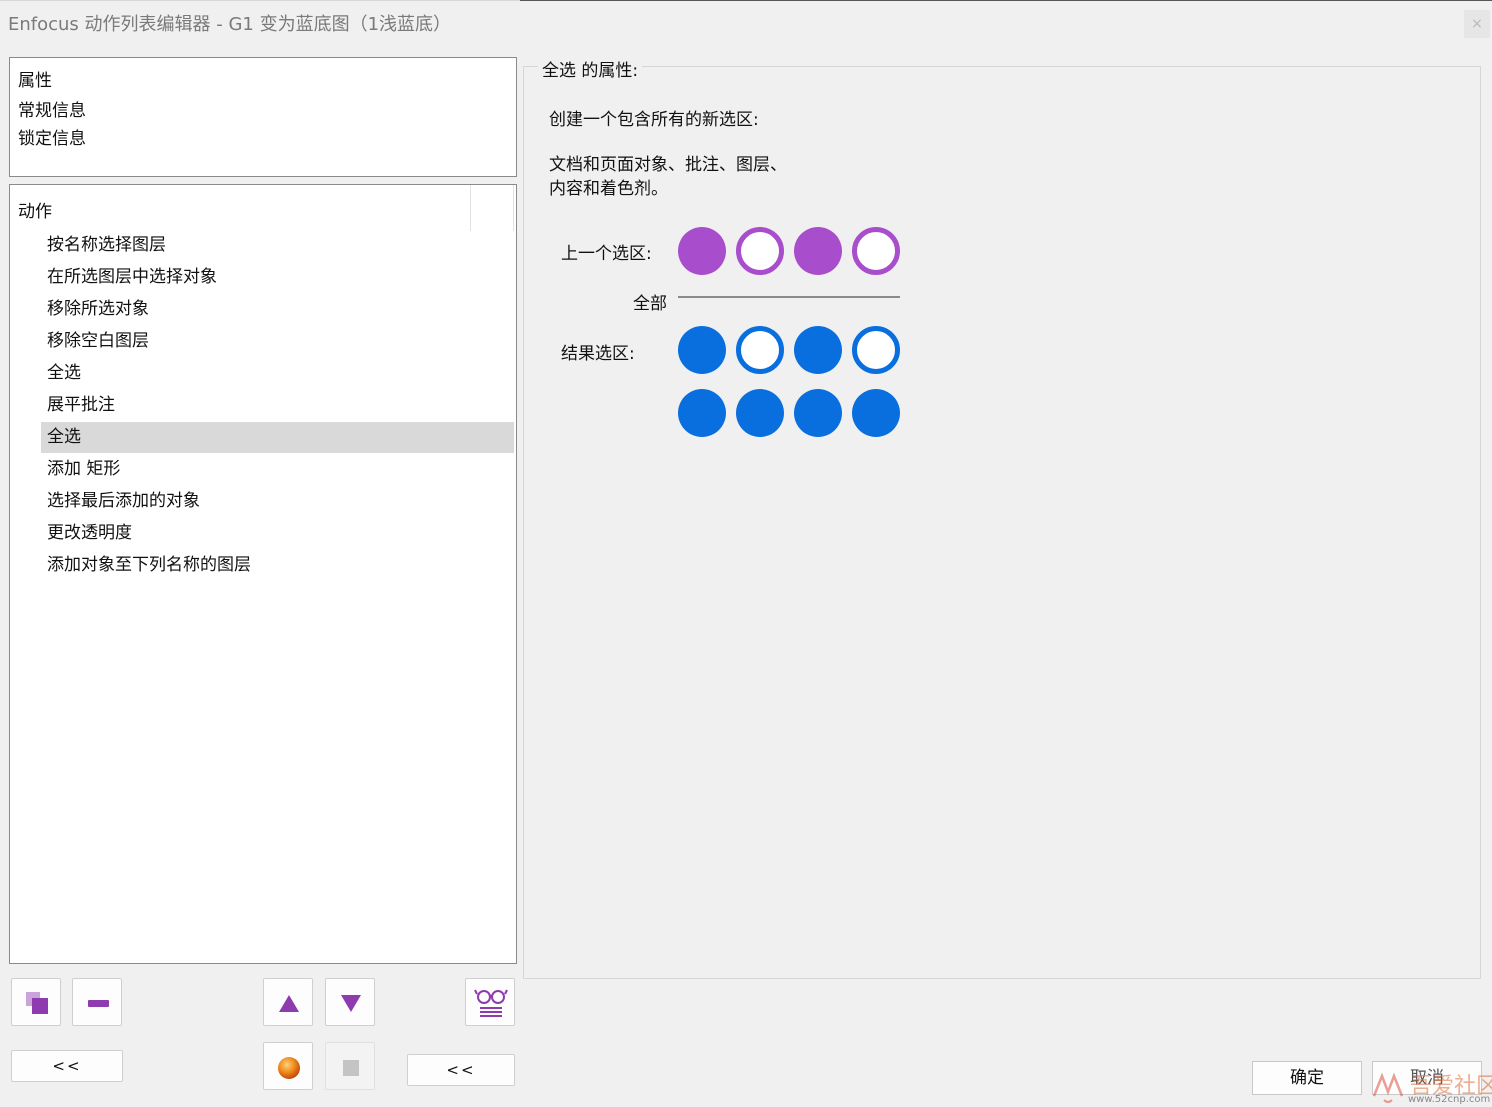 The height and width of the screenshot is (1107, 1492). What do you see at coordinates (746, 22) in the screenshot?
I see `title-bar: Enfocus 动作列表编辑器 - G1 变为蓝底图（1浅蓝底） ×` at bounding box center [746, 22].